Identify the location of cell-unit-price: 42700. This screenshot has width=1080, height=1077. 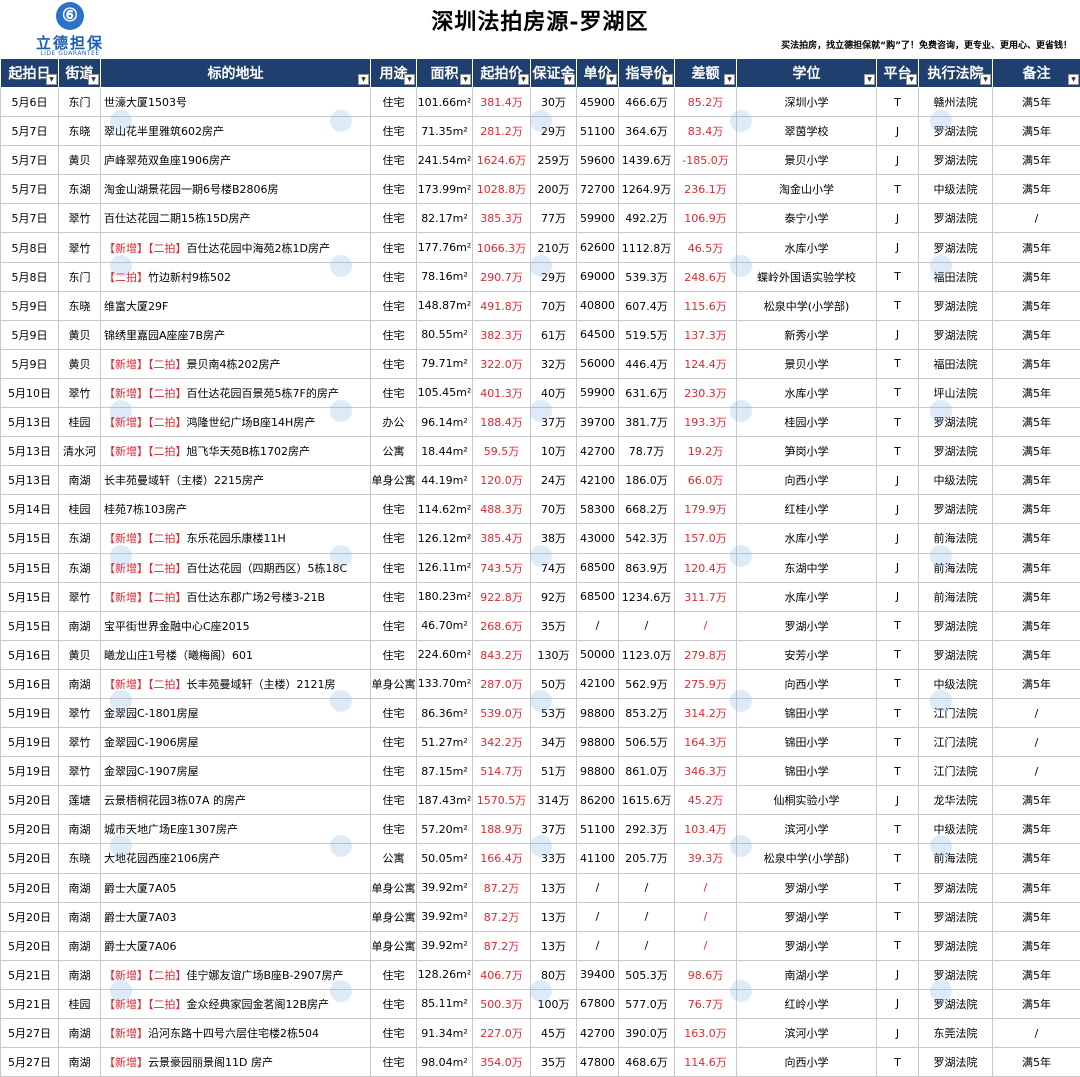
(597, 1033).